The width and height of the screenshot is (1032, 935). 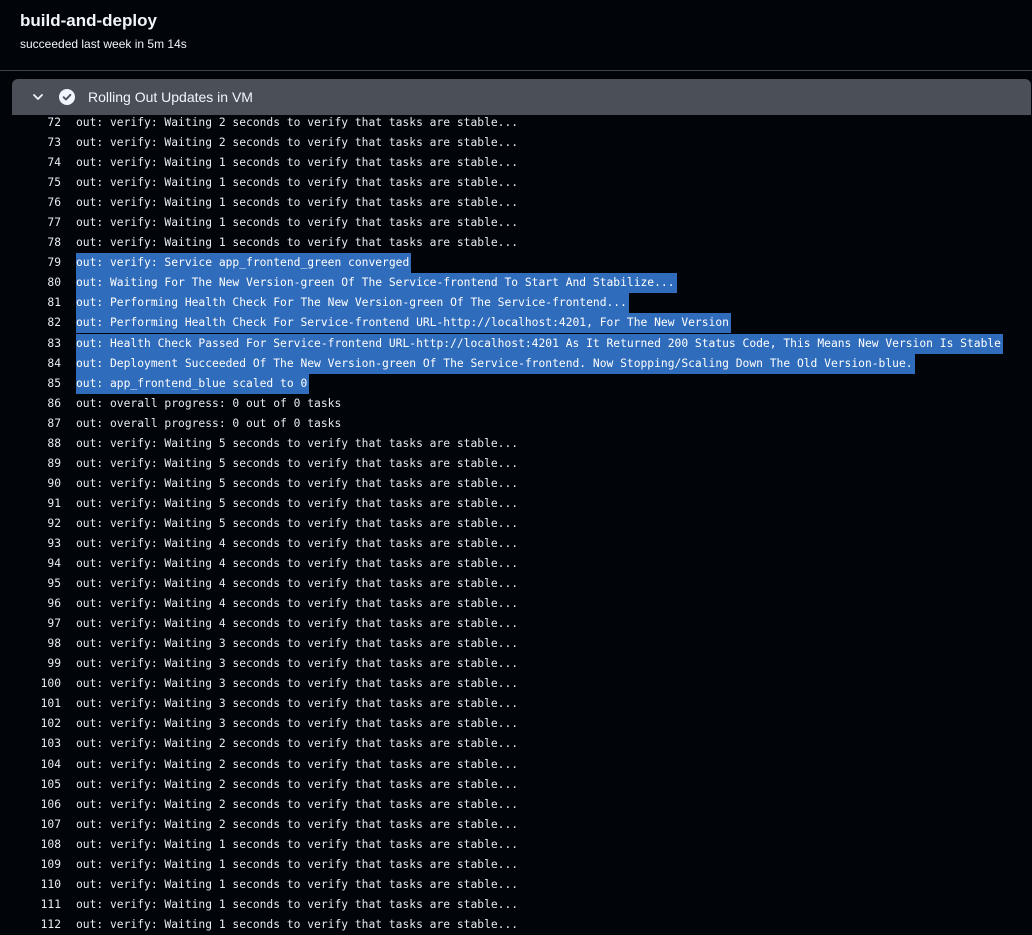 I want to click on line-number: 96, so click(x=30, y=603).